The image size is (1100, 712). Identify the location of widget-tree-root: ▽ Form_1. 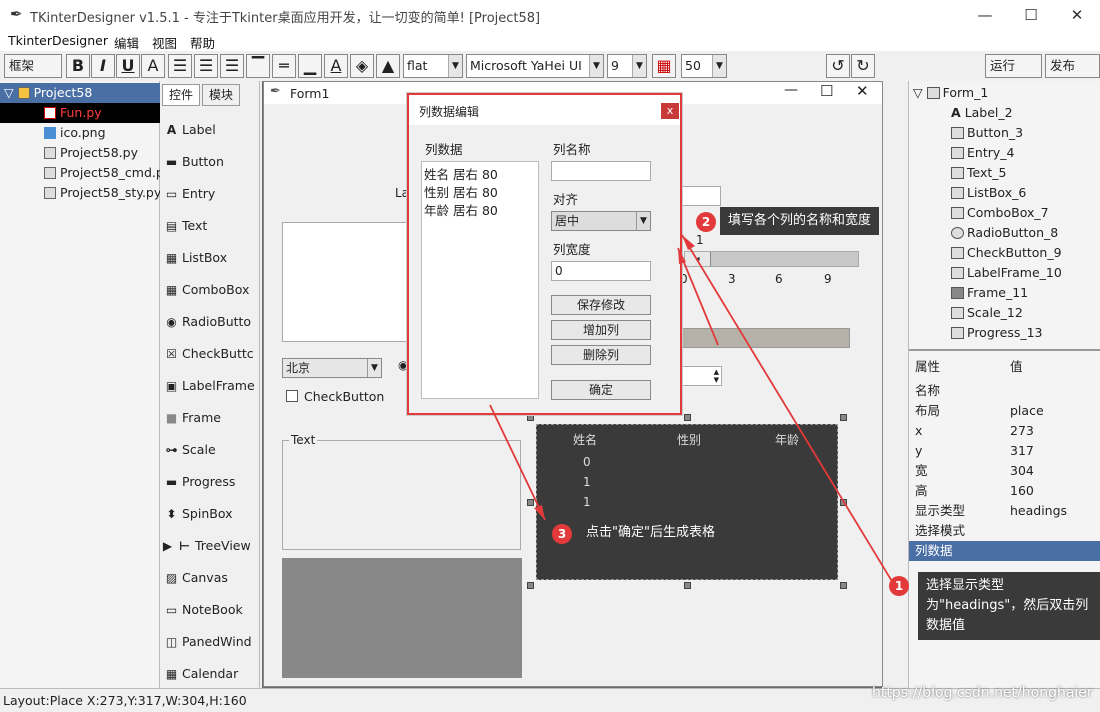
(950, 93).